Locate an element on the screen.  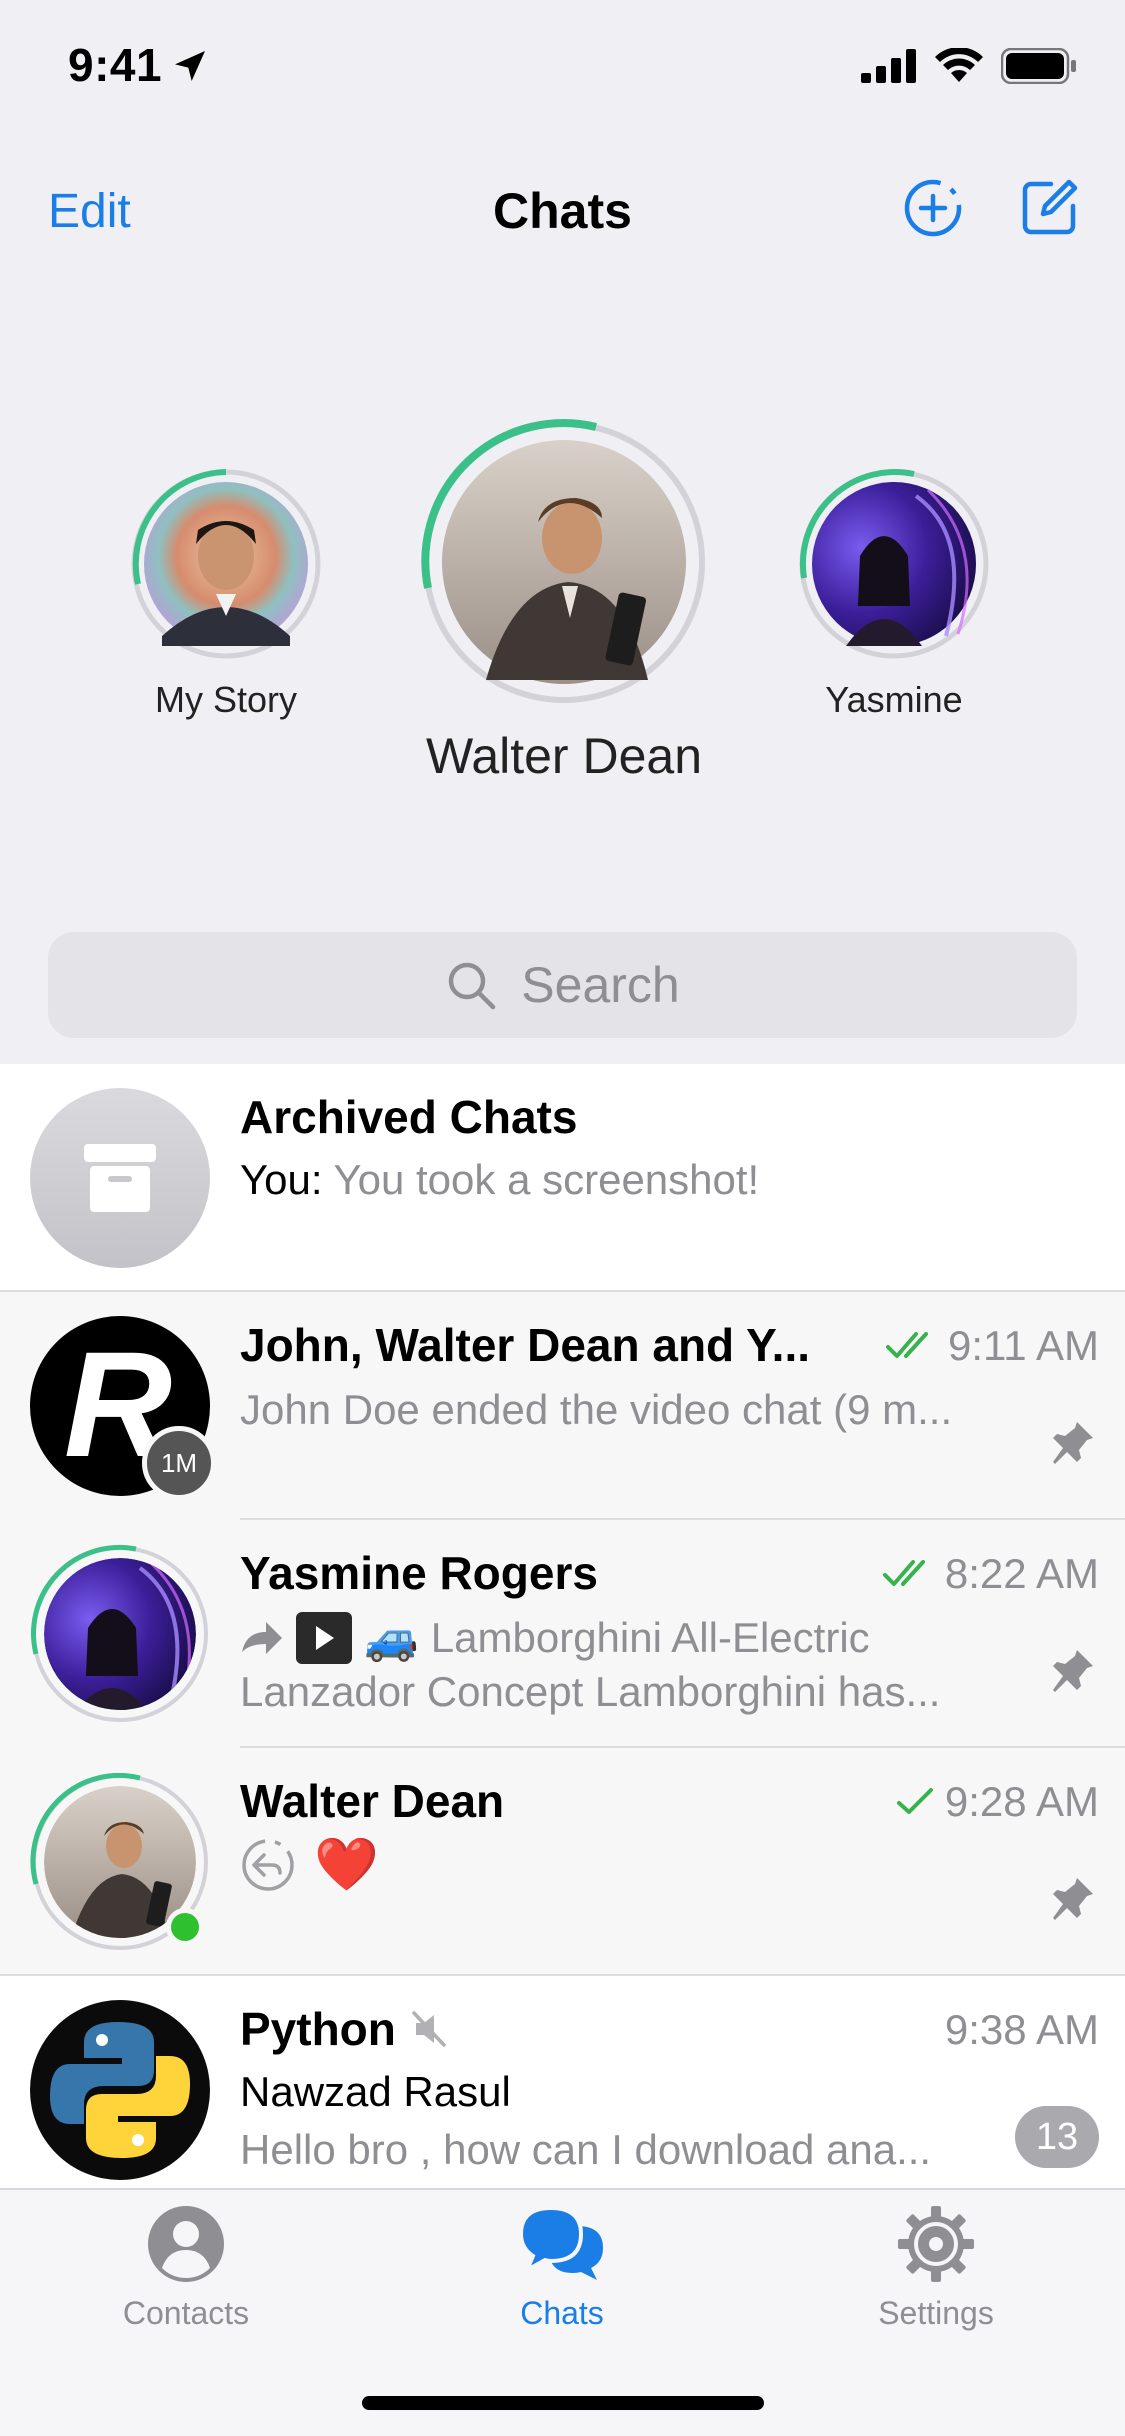
chat-sender: Nawzad Rasul is located at coordinates (375, 2091).